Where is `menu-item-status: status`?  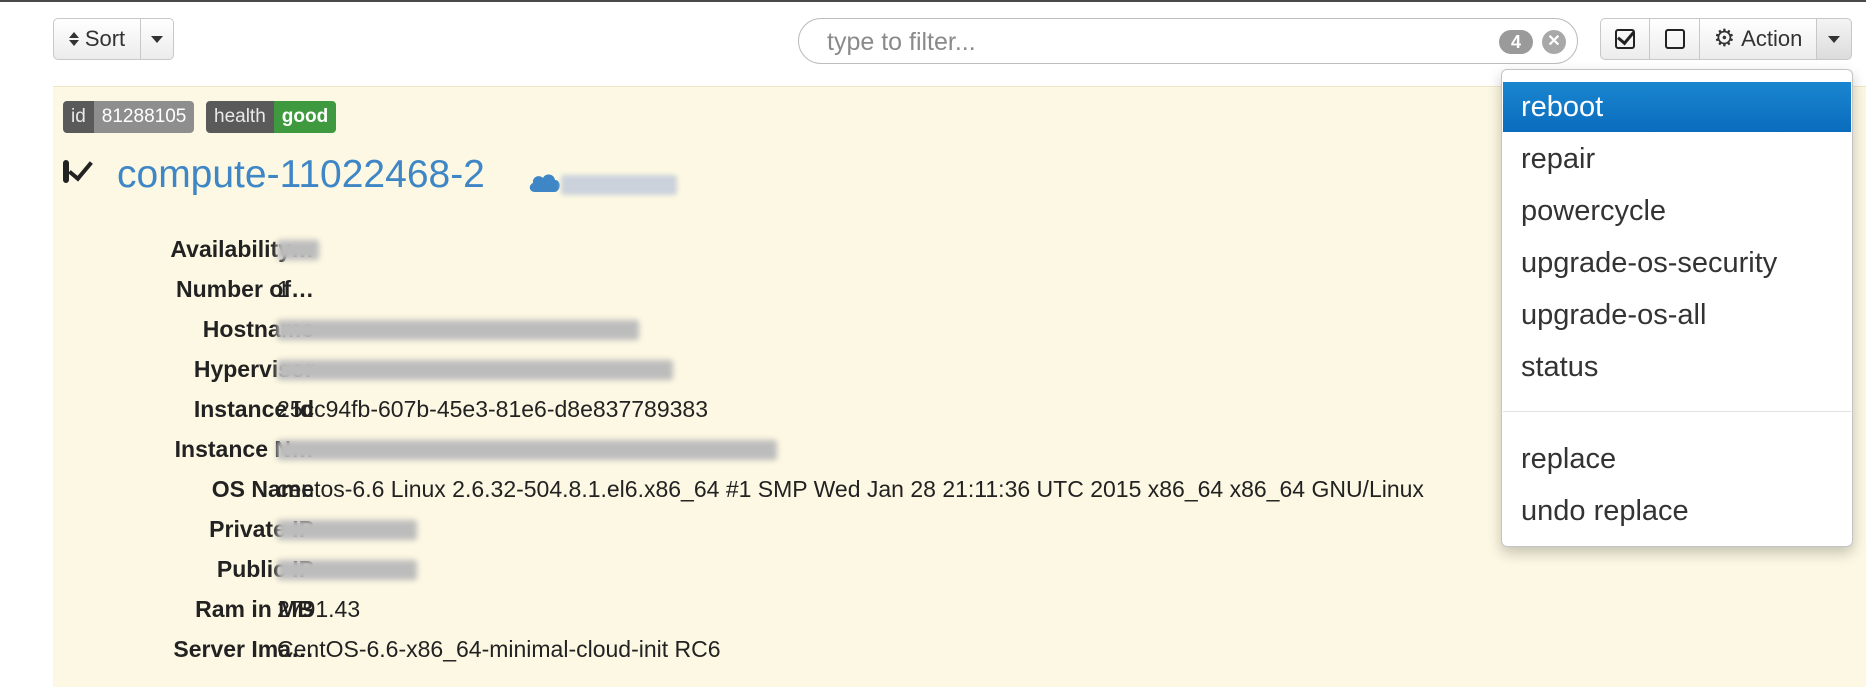 menu-item-status: status is located at coordinates (1677, 367).